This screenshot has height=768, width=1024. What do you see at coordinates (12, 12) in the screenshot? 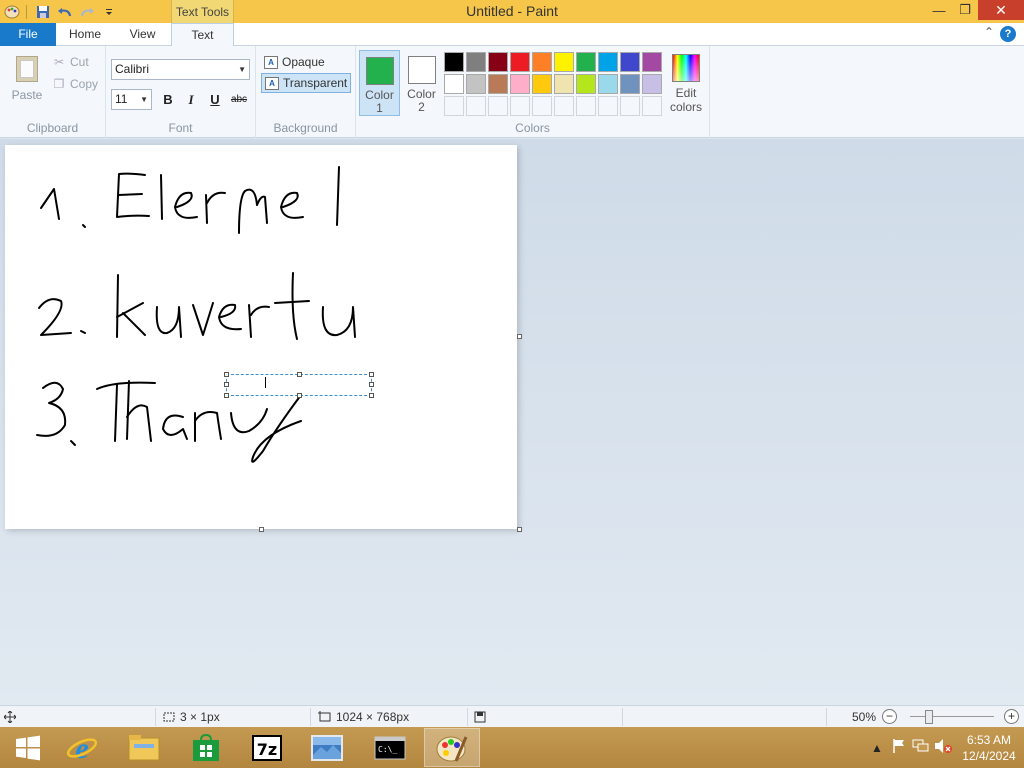
I see `paint-app-icon` at bounding box center [12, 12].